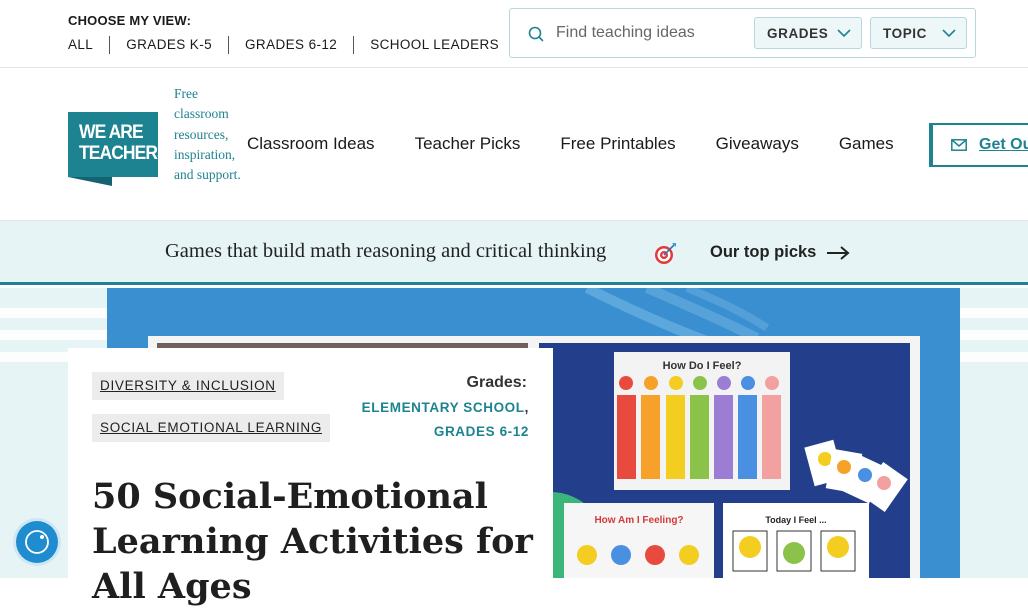 The width and height of the screenshot is (1028, 609). I want to click on search-box: GRADES TOPIC, so click(742, 33).